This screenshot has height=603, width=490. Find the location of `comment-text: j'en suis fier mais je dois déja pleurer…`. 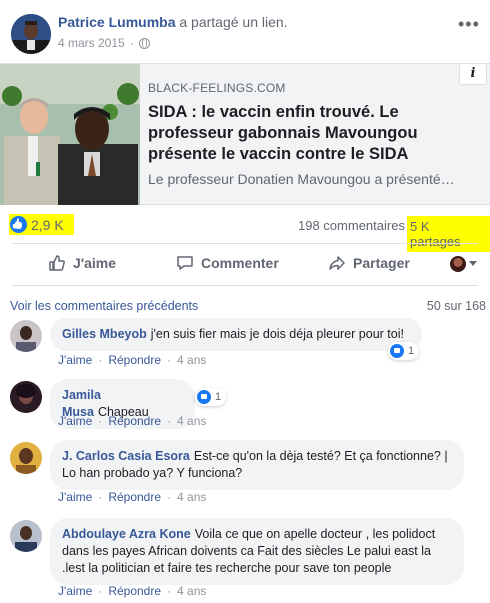

comment-text: j'en suis fier mais je dois déja pleurer… is located at coordinates (277, 334).